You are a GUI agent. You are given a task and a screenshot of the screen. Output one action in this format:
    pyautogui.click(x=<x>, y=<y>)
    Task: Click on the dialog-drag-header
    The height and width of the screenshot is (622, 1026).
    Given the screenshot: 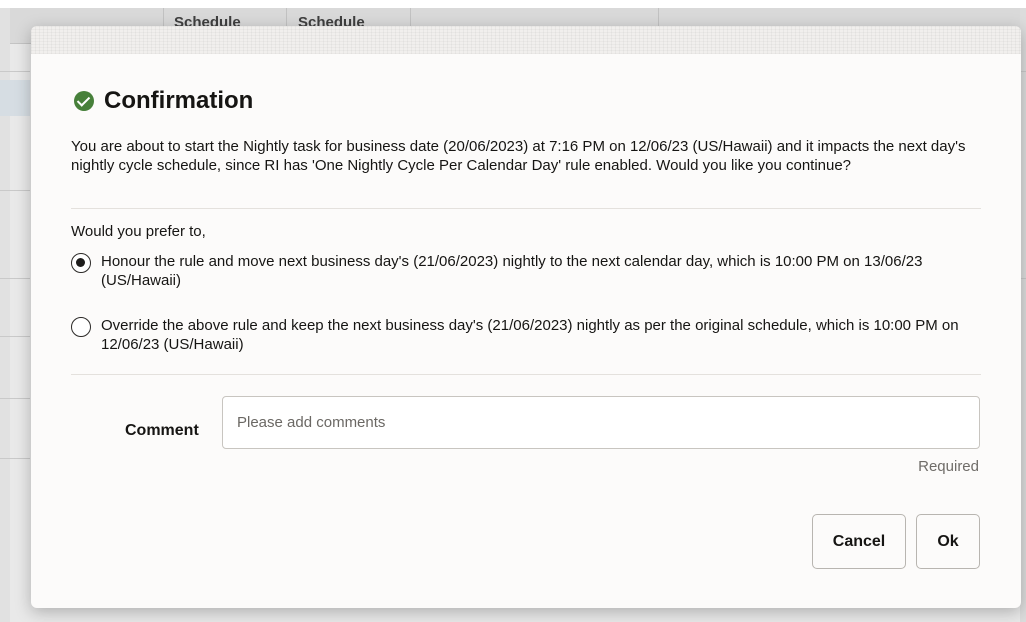 What is the action you would take?
    pyautogui.click(x=526, y=40)
    